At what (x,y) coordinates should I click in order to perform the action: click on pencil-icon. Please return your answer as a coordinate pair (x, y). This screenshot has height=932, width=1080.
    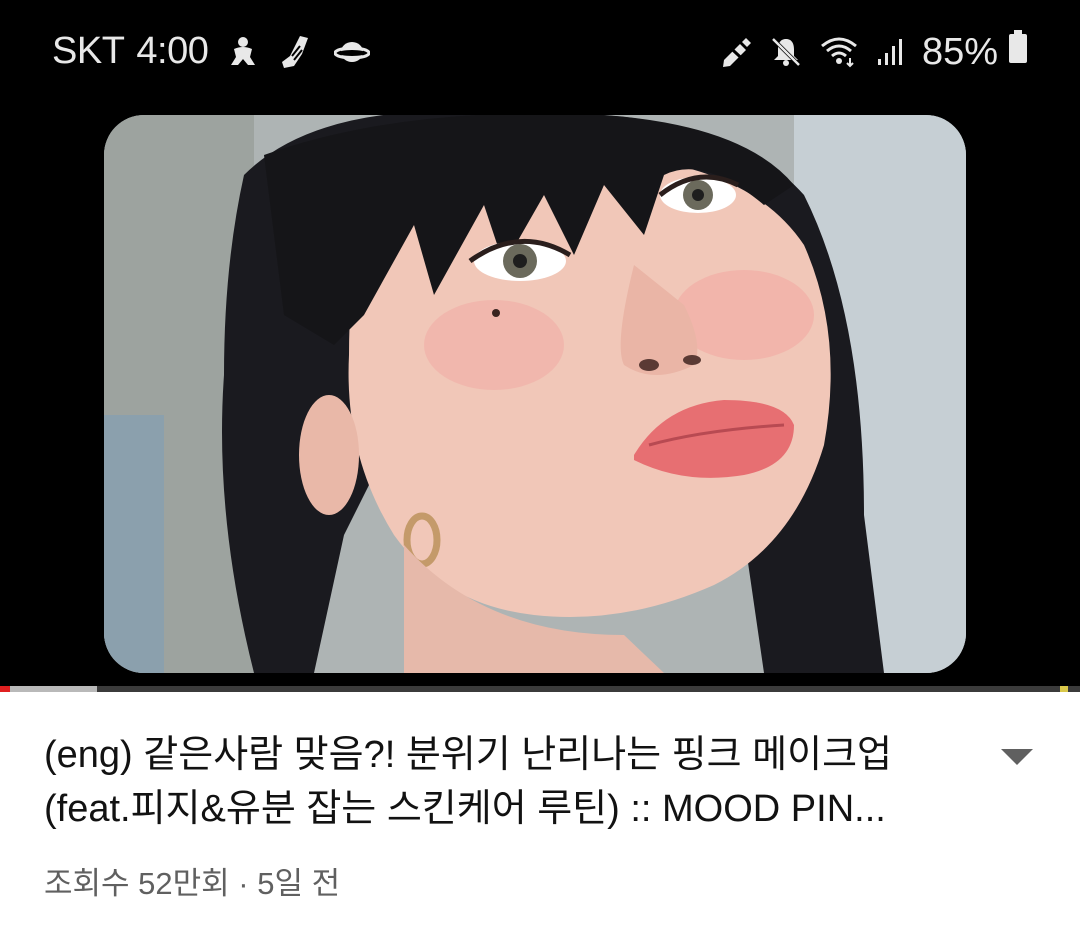
    Looking at the image, I should click on (736, 52).